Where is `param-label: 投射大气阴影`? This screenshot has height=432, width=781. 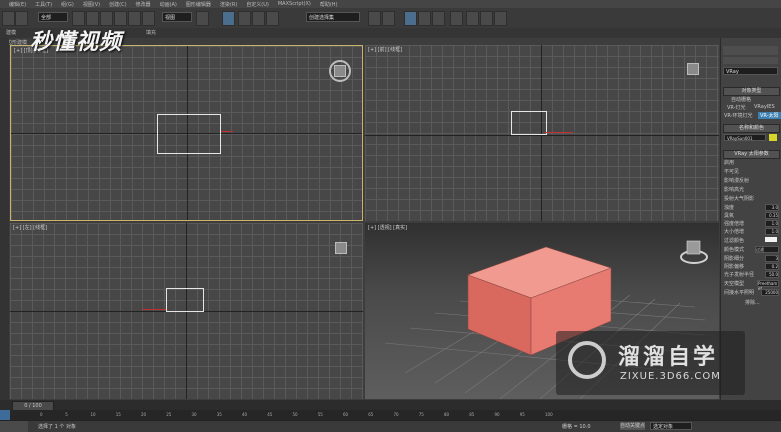 param-label: 投射大气阴影 is located at coordinates (739, 198).